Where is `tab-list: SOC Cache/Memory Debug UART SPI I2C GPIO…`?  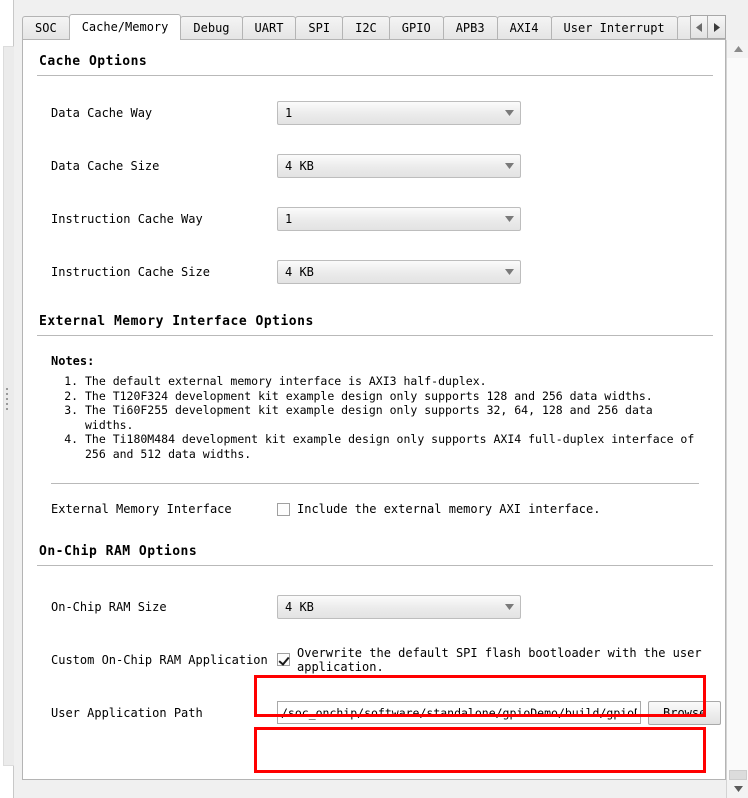 tab-list: SOC Cache/Memory Debug UART SPI I2C GPIO… is located at coordinates (385, 27).